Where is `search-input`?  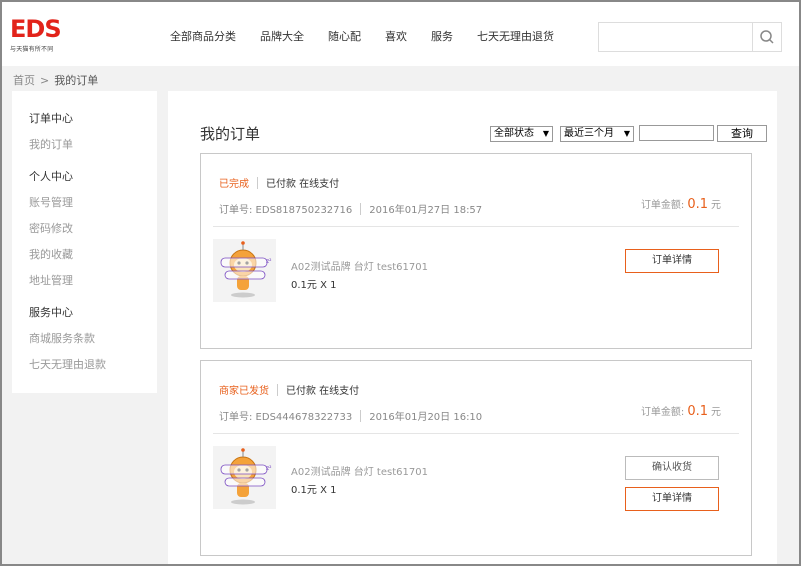 search-input is located at coordinates (675, 37).